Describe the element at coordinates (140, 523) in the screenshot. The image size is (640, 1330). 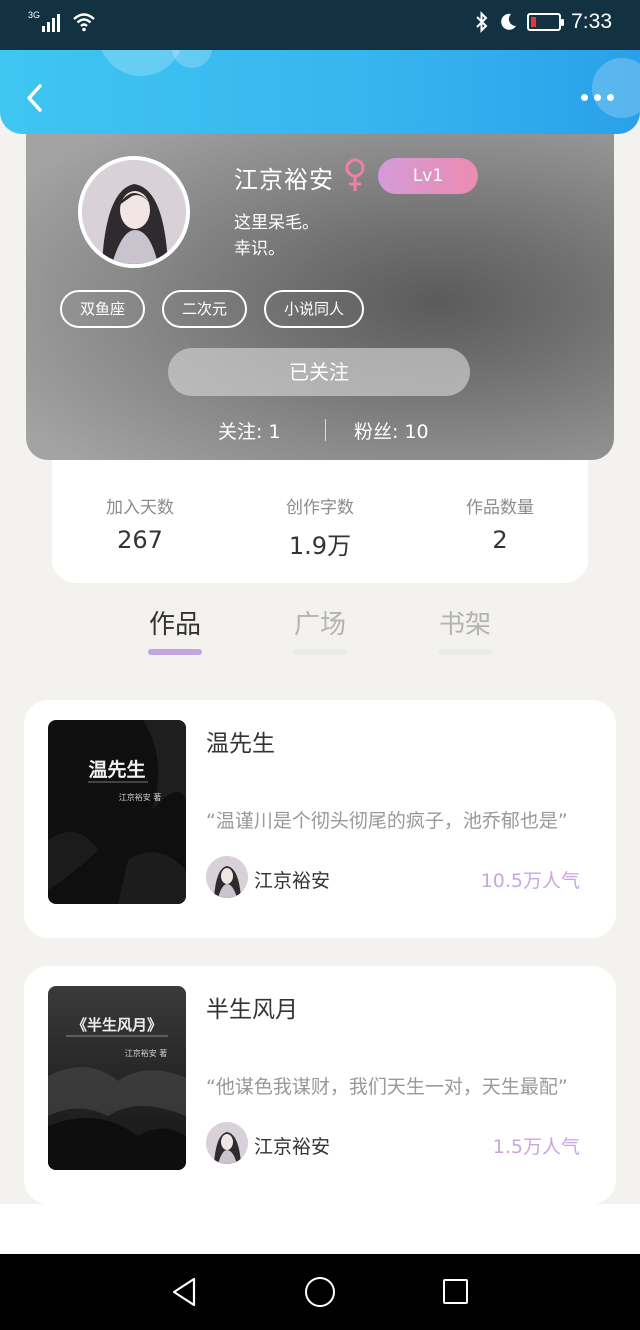
I see `stat-join-days: 加入天数 267` at that location.